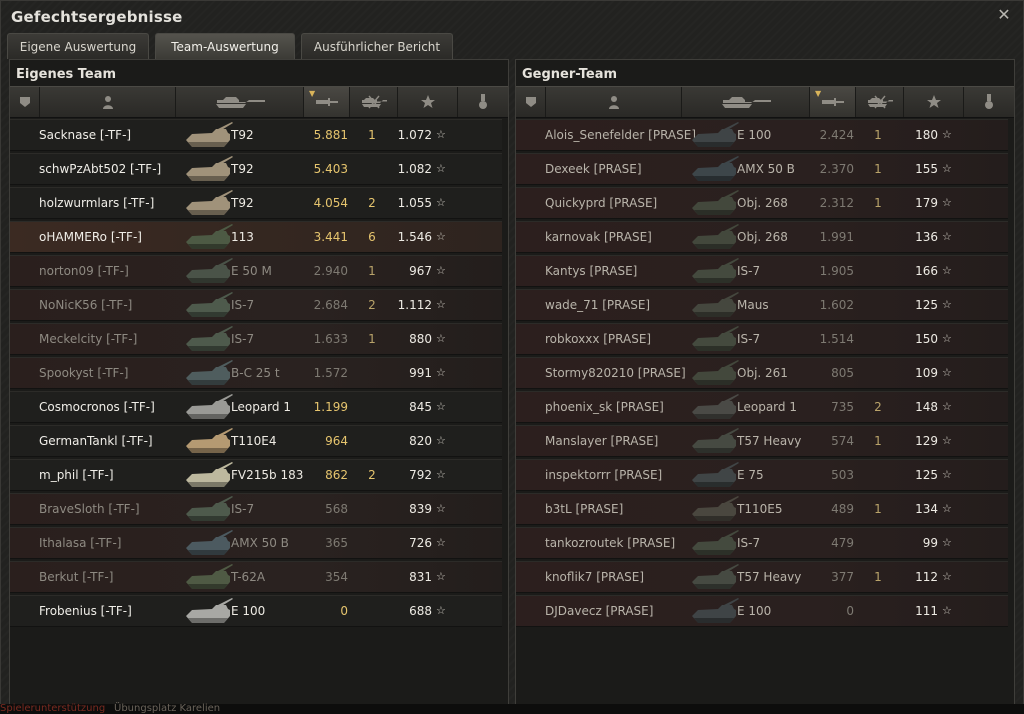 This screenshot has width=1024, height=714. What do you see at coordinates (256, 577) in the screenshot?
I see `table-row: Berkut [-TF-] T-62A 354 831 ☆` at bounding box center [256, 577].